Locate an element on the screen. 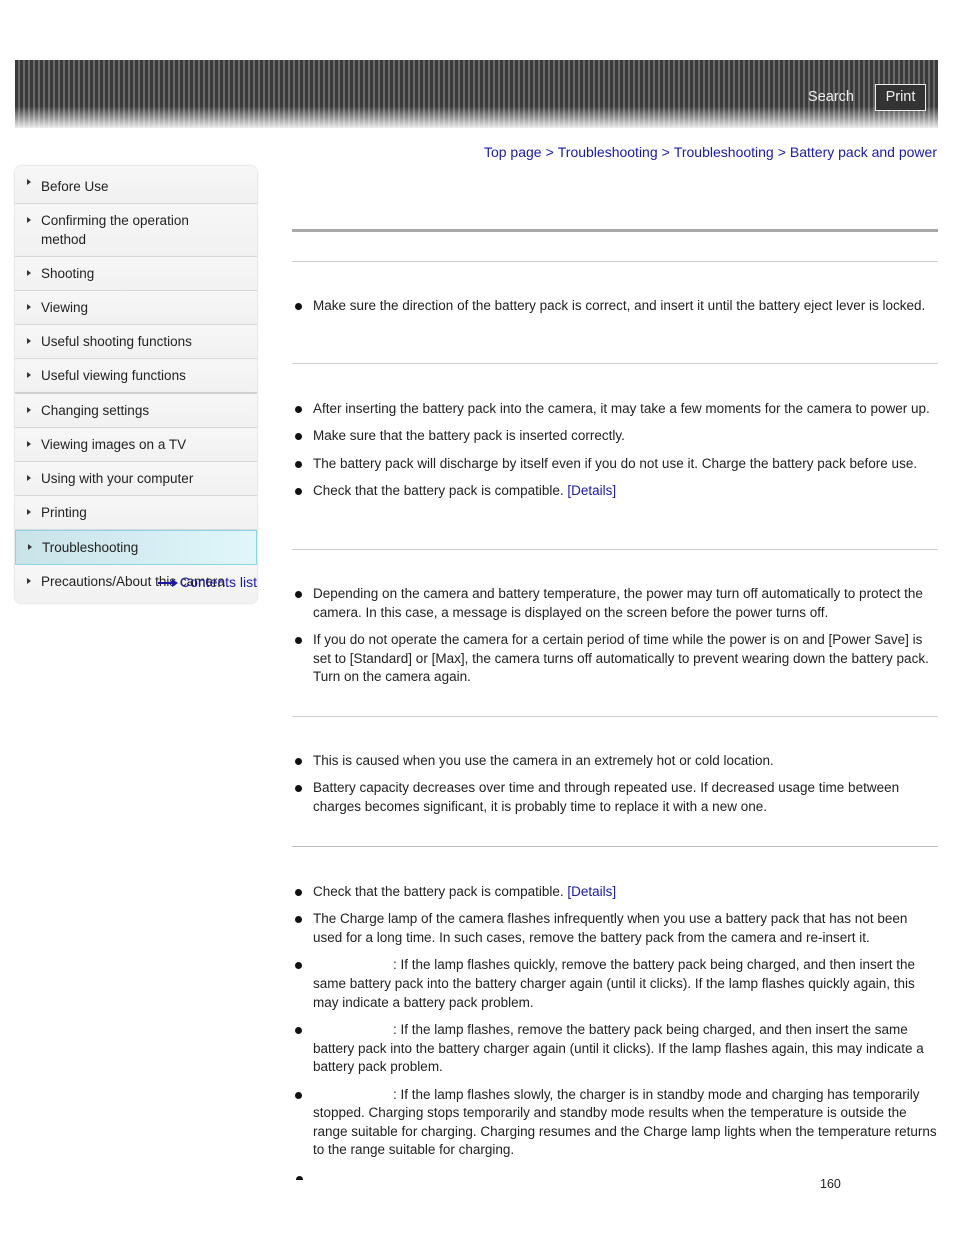 Image resolution: width=954 pixels, height=1235 pixels. sidebar-item-confirming-operation: Confirming the operation method is located at coordinates (136, 230).